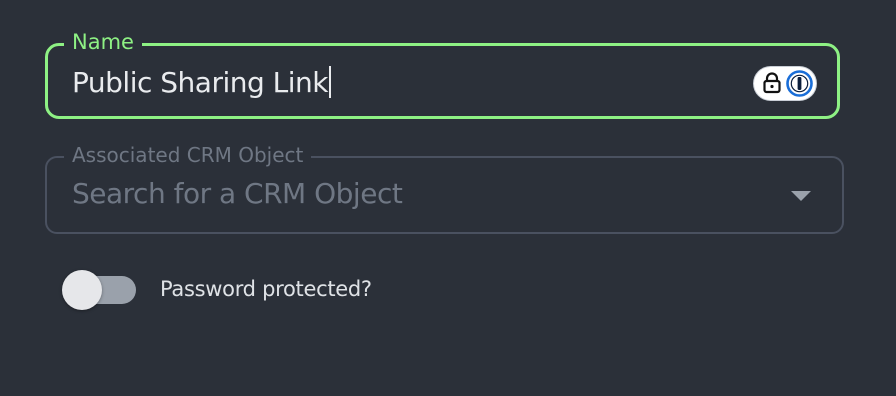  What do you see at coordinates (330, 82) in the screenshot?
I see `text-caret` at bounding box center [330, 82].